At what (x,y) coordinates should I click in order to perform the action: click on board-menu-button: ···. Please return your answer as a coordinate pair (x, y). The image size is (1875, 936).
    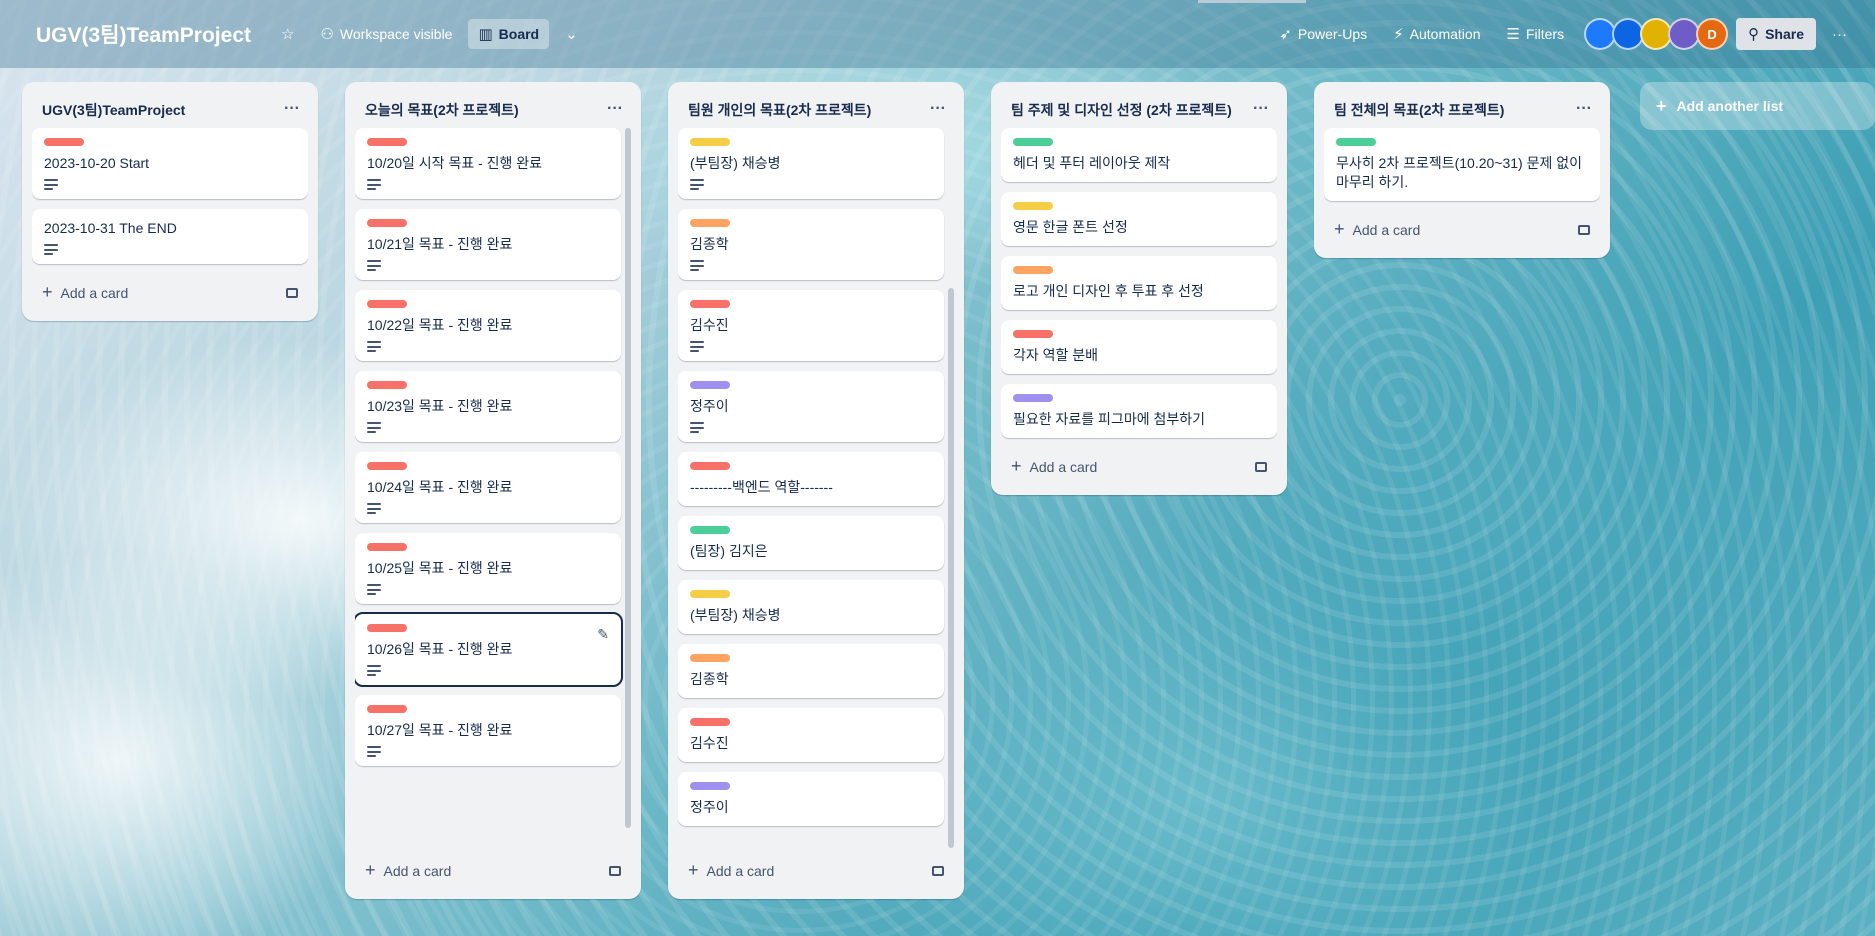
    Looking at the image, I should click on (1839, 34).